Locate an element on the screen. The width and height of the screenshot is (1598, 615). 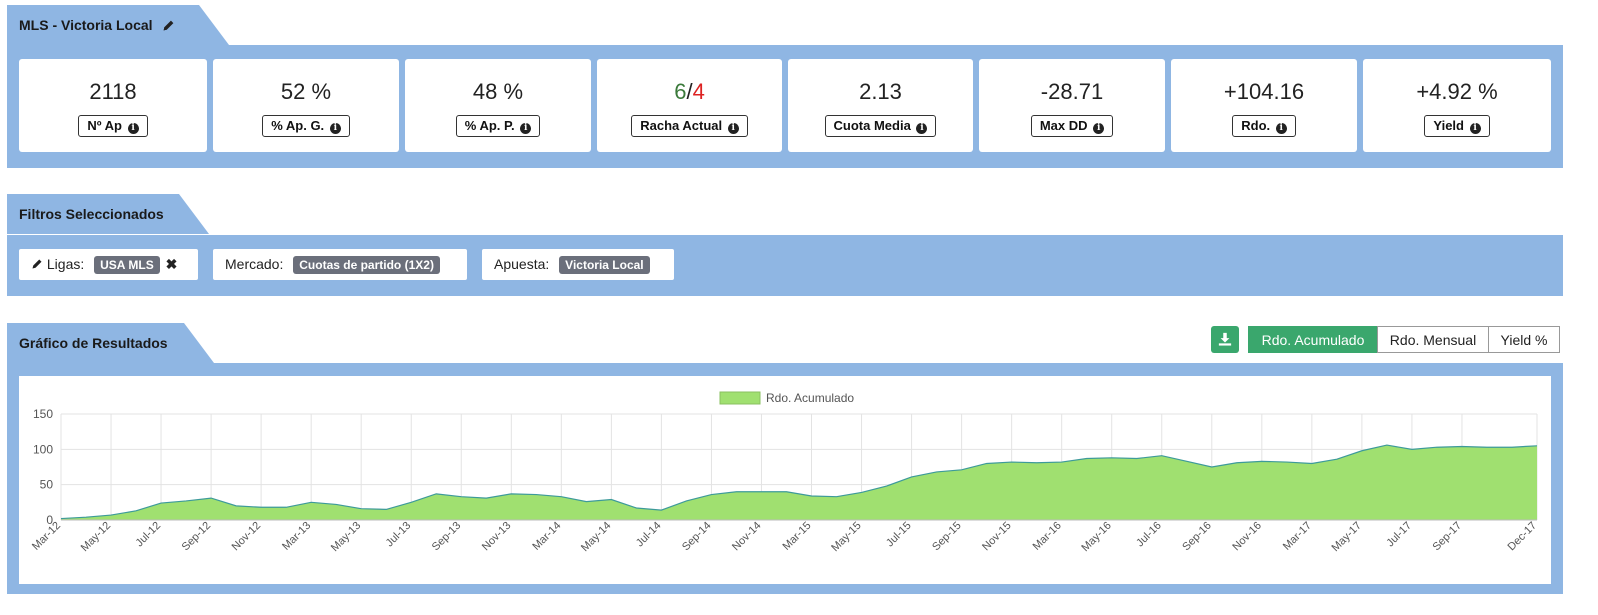
x-tick-label: Nov-15 is located at coordinates (997, 537).